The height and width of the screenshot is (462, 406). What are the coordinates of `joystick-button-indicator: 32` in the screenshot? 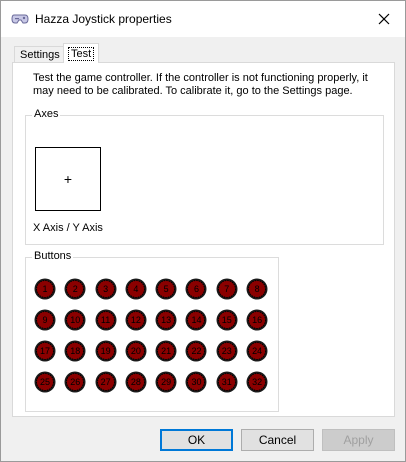 It's located at (257, 382).